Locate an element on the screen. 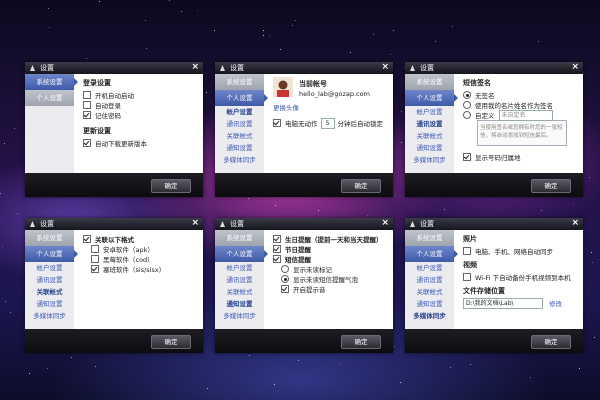  no-signature-radio: 无签名 is located at coordinates (521, 95).